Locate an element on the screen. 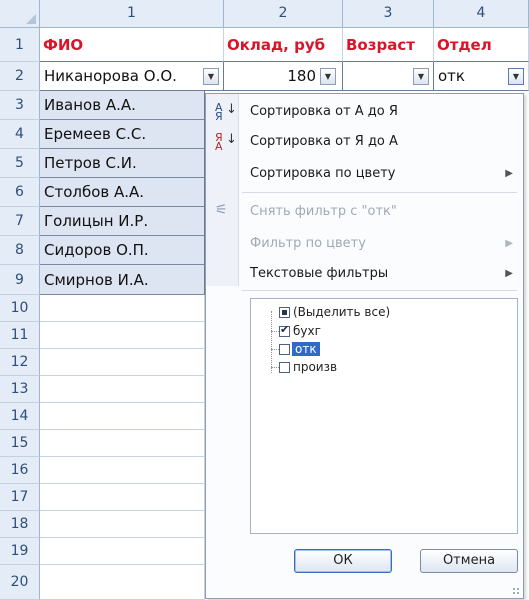  name-cell: Еремеев С.С. is located at coordinates (122, 134).